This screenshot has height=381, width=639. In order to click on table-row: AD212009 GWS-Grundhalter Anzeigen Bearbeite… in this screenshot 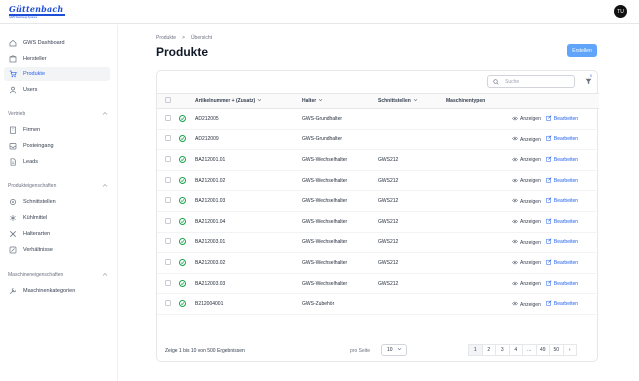, I will do `click(378, 140)`.